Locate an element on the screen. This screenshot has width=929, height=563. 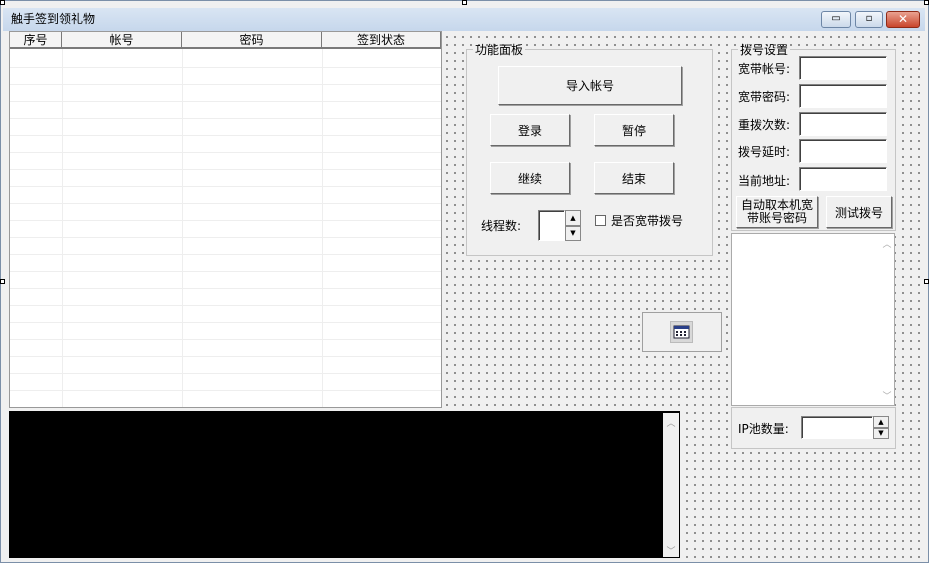
broadband-password-label: 宽带密码: is located at coordinates (764, 97).